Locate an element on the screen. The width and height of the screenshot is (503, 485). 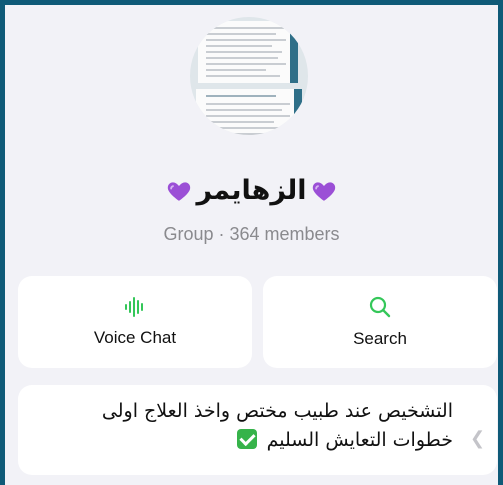
chevron-left-icon: ❮ is located at coordinates (478, 438).